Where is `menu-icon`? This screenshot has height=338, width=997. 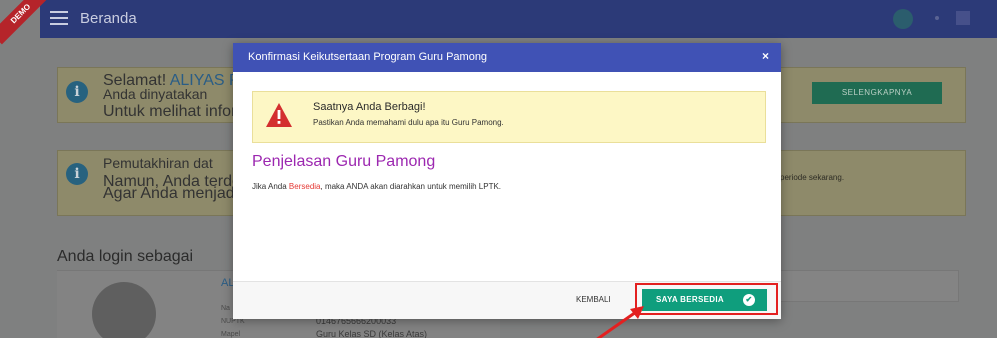 menu-icon is located at coordinates (59, 18).